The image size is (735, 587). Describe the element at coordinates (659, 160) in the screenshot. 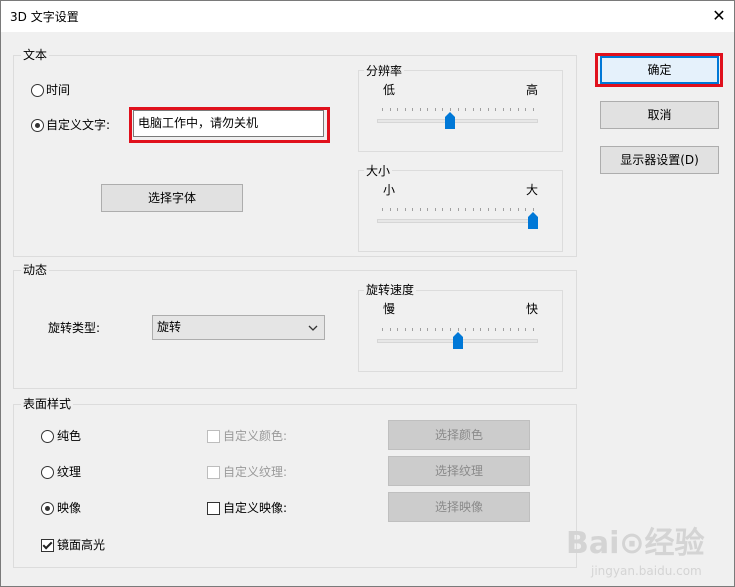

I see `display-settings-button: 显示器设置(D)` at that location.